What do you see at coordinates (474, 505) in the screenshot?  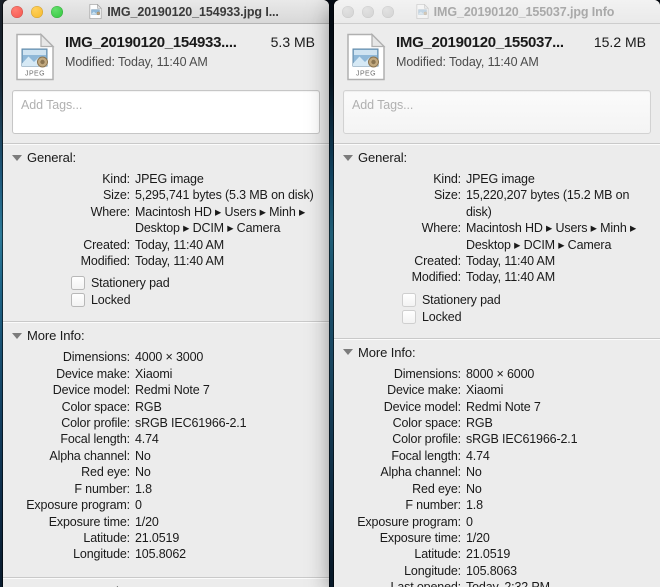 I see `row-value: 1.8` at bounding box center [474, 505].